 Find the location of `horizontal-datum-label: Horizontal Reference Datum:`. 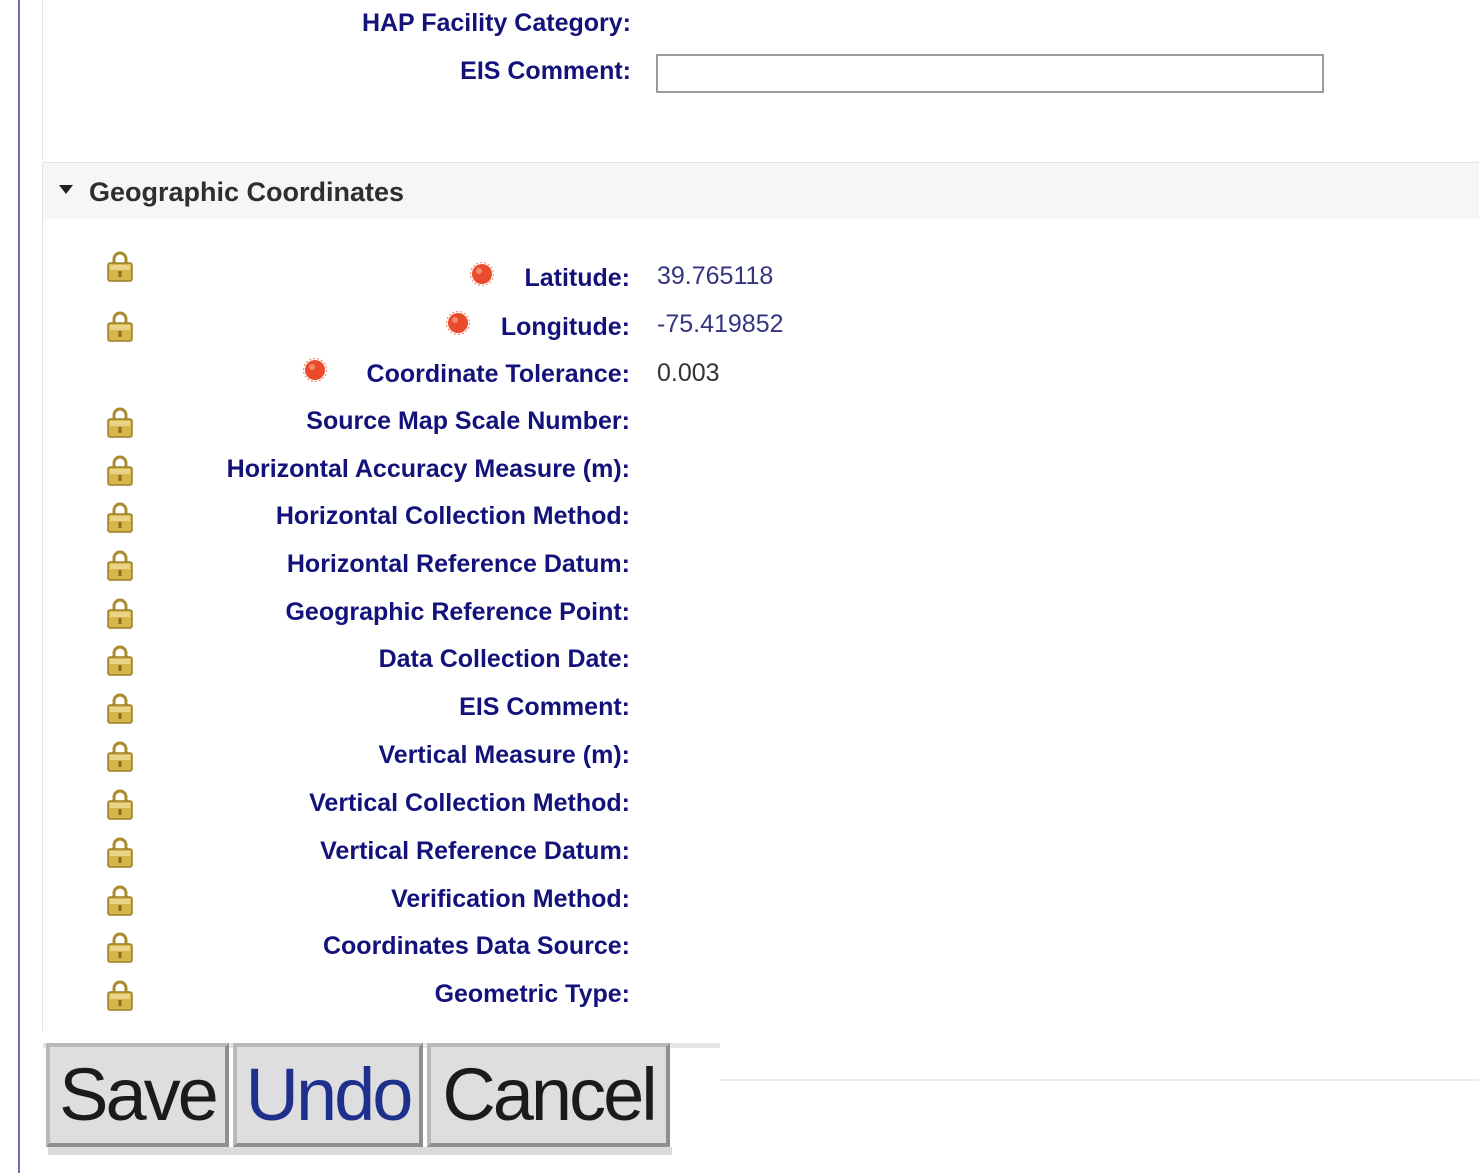

horizontal-datum-label: Horizontal Reference Datum: is located at coordinates (458, 564).